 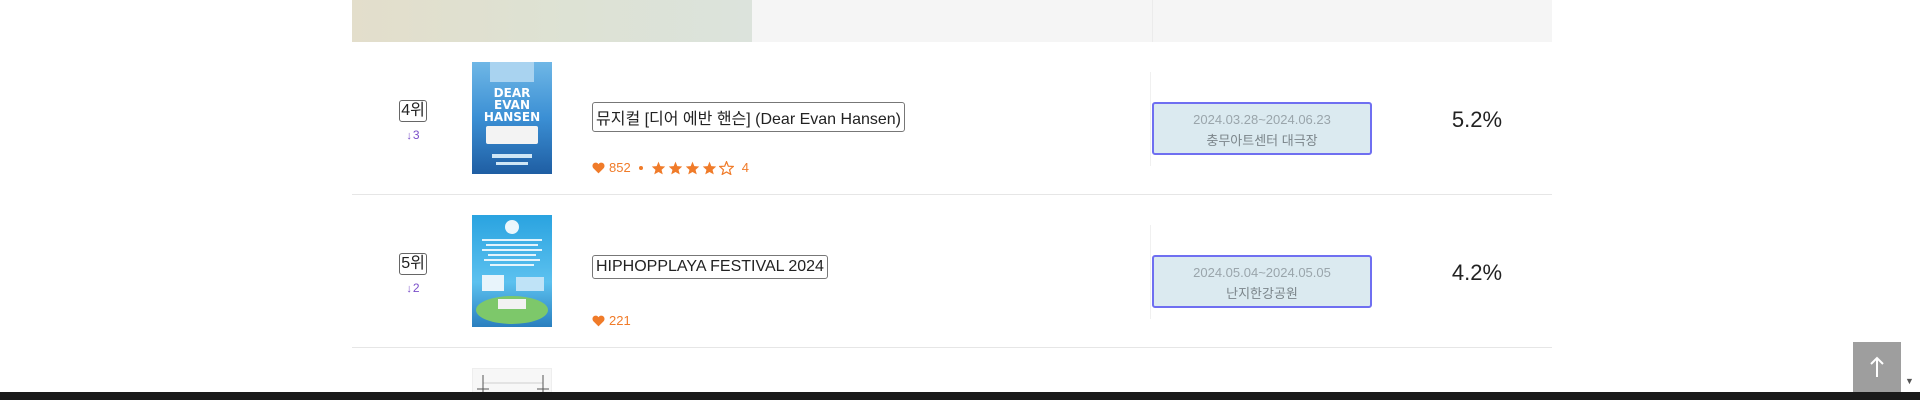 What do you see at coordinates (640, 167) in the screenshot?
I see `separator-dot` at bounding box center [640, 167].